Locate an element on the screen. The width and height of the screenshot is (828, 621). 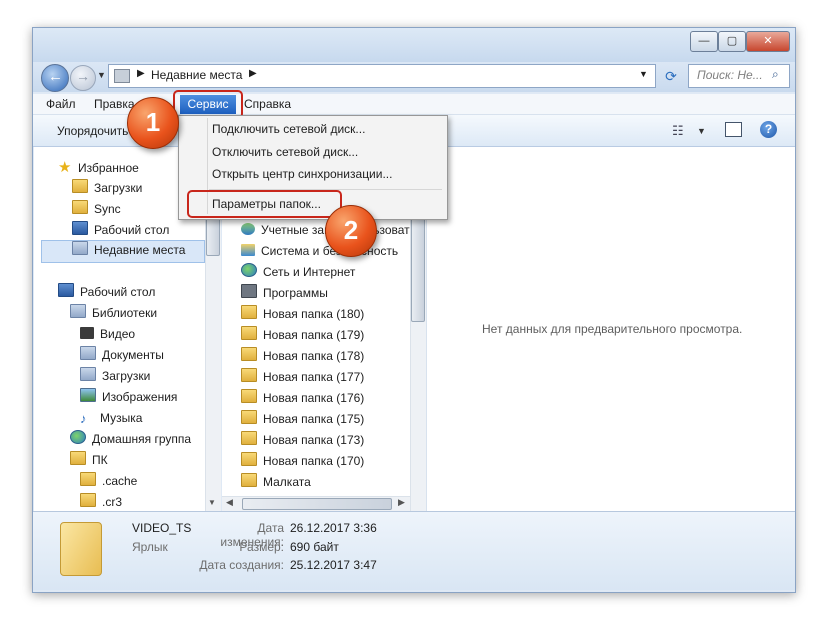
recent-places-icon is located at coordinates (122, 76).